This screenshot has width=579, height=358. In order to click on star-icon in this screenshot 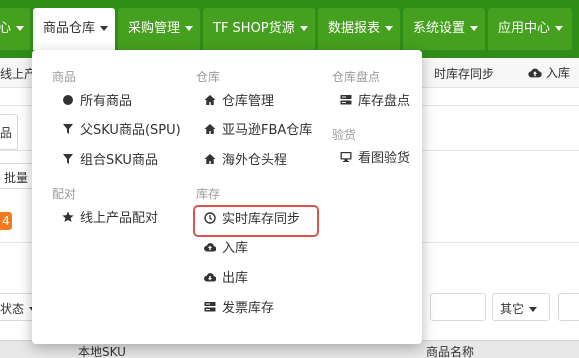, I will do `click(68, 217)`.